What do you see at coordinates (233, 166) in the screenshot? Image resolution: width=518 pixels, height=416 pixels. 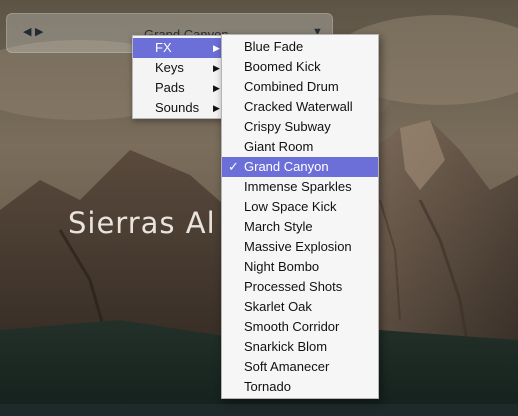 I see `checkmark-icon: ✓` at bounding box center [233, 166].